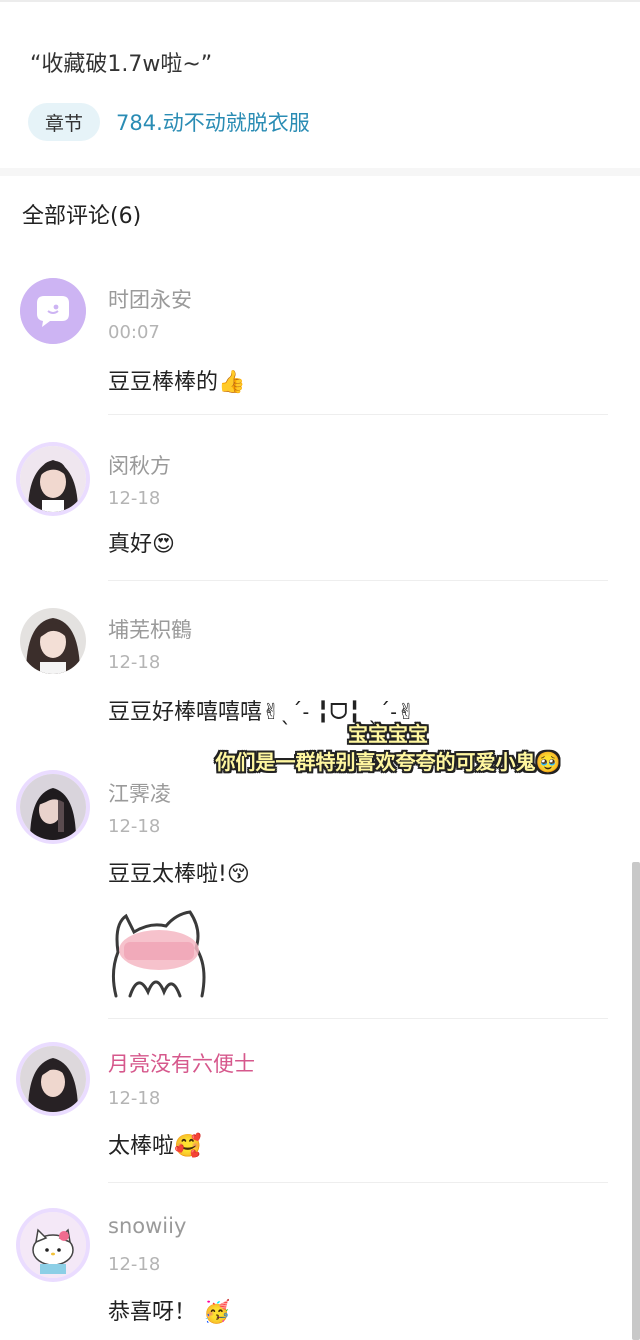  Describe the element at coordinates (305, 343) in the screenshot. I see `comment-item: 时团永安 00:07 豆豆棒棒的👍` at that location.